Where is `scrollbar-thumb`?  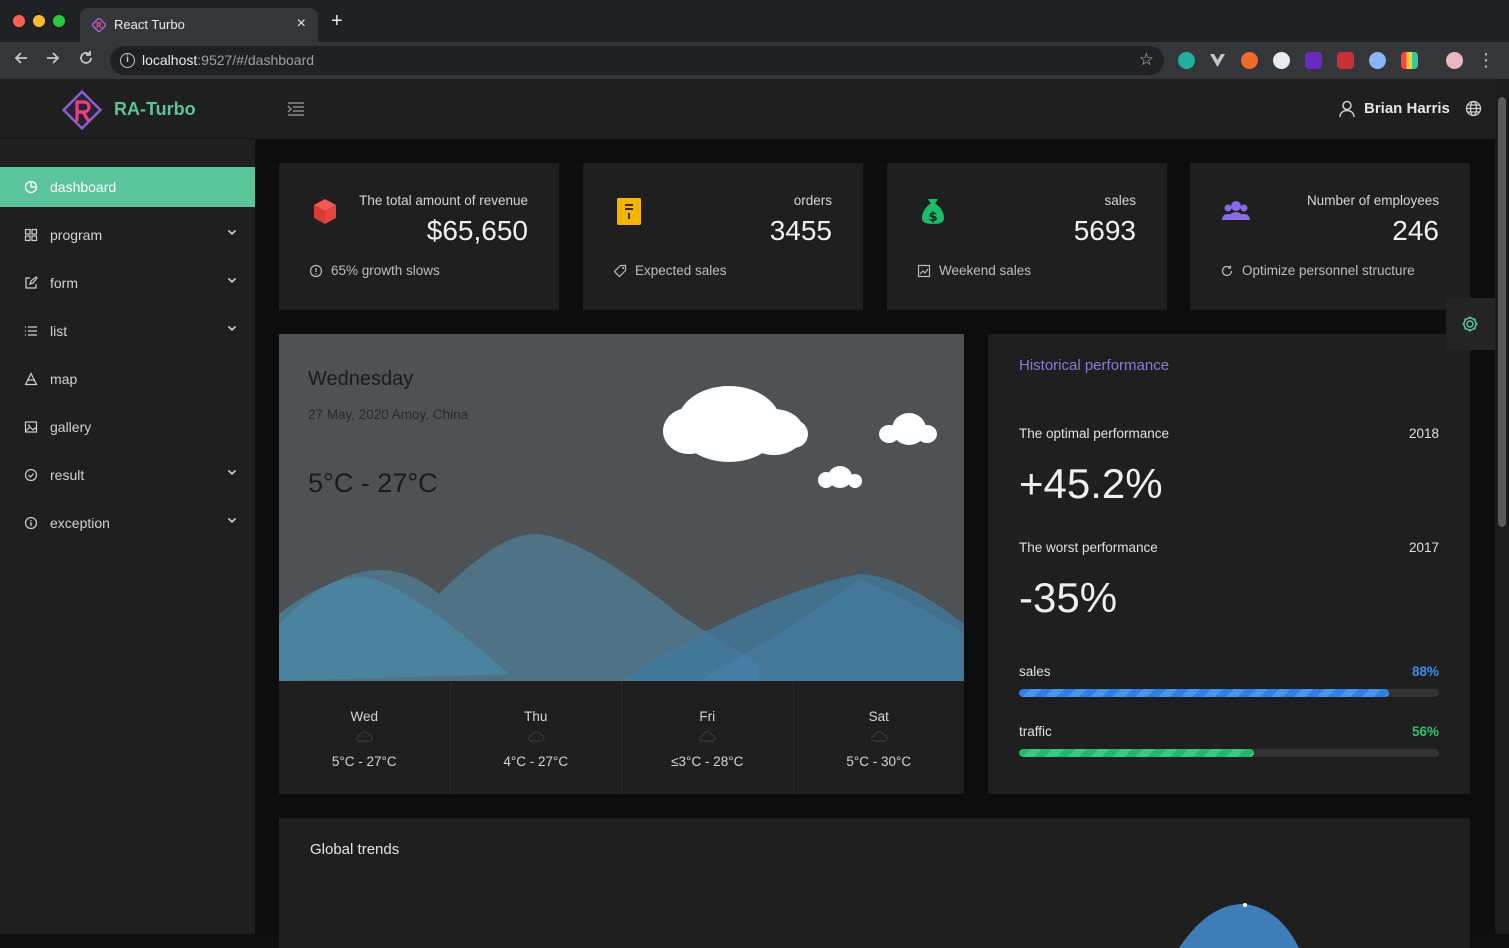 scrollbar-thumb is located at coordinates (1502, 312).